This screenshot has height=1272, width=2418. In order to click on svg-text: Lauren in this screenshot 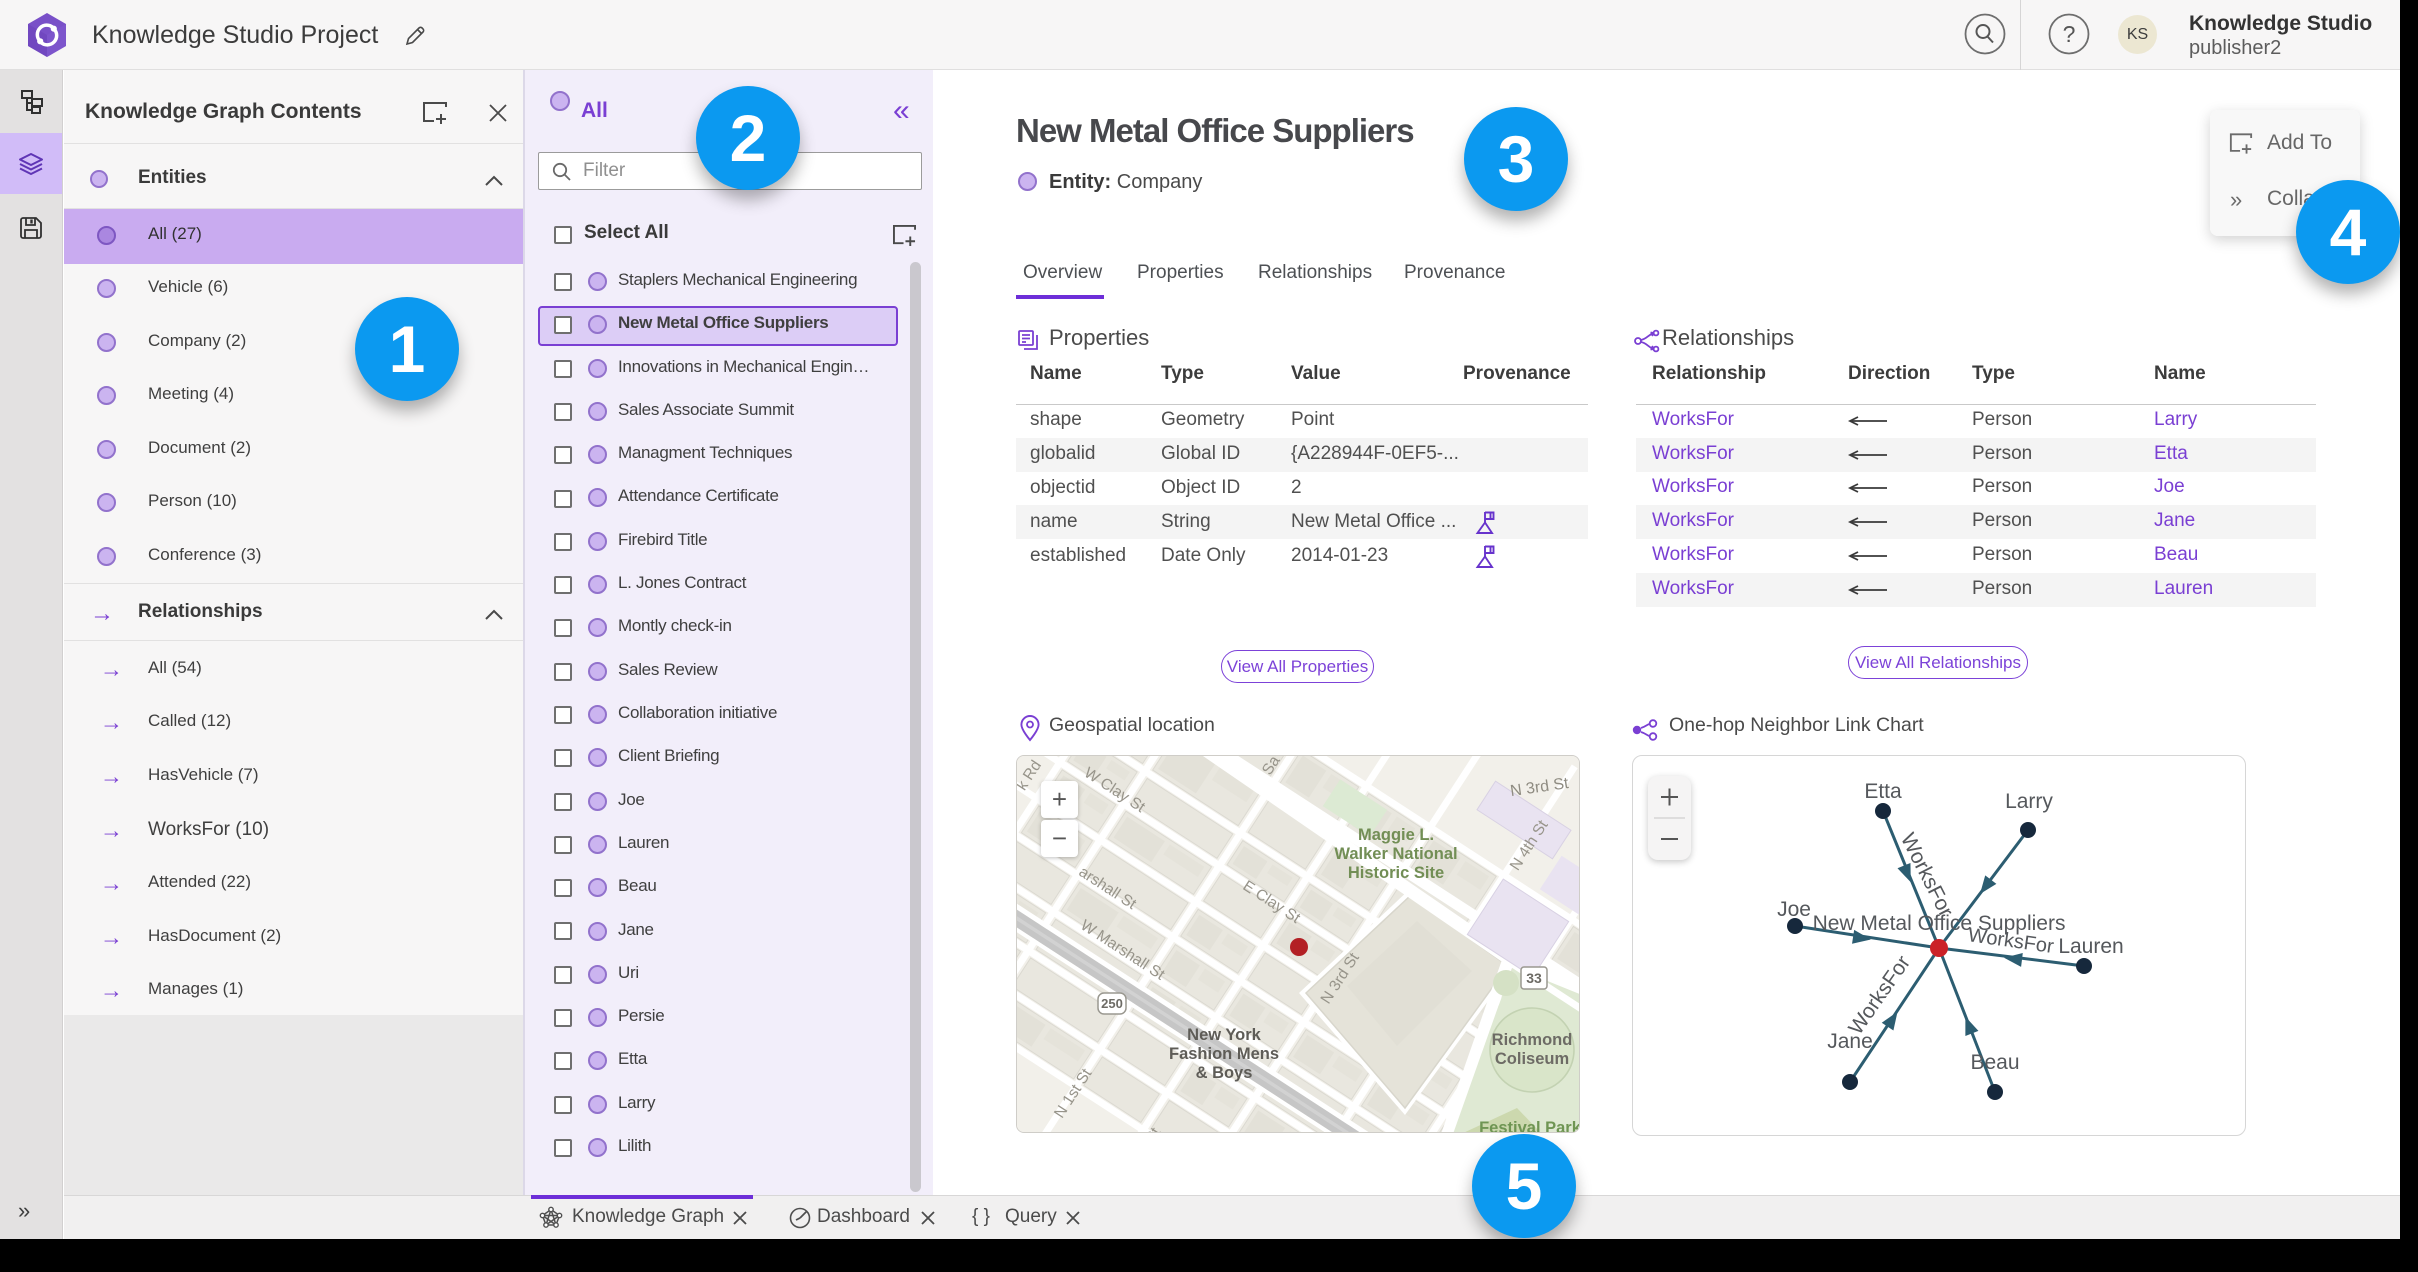, I will do `click(2090, 946)`.